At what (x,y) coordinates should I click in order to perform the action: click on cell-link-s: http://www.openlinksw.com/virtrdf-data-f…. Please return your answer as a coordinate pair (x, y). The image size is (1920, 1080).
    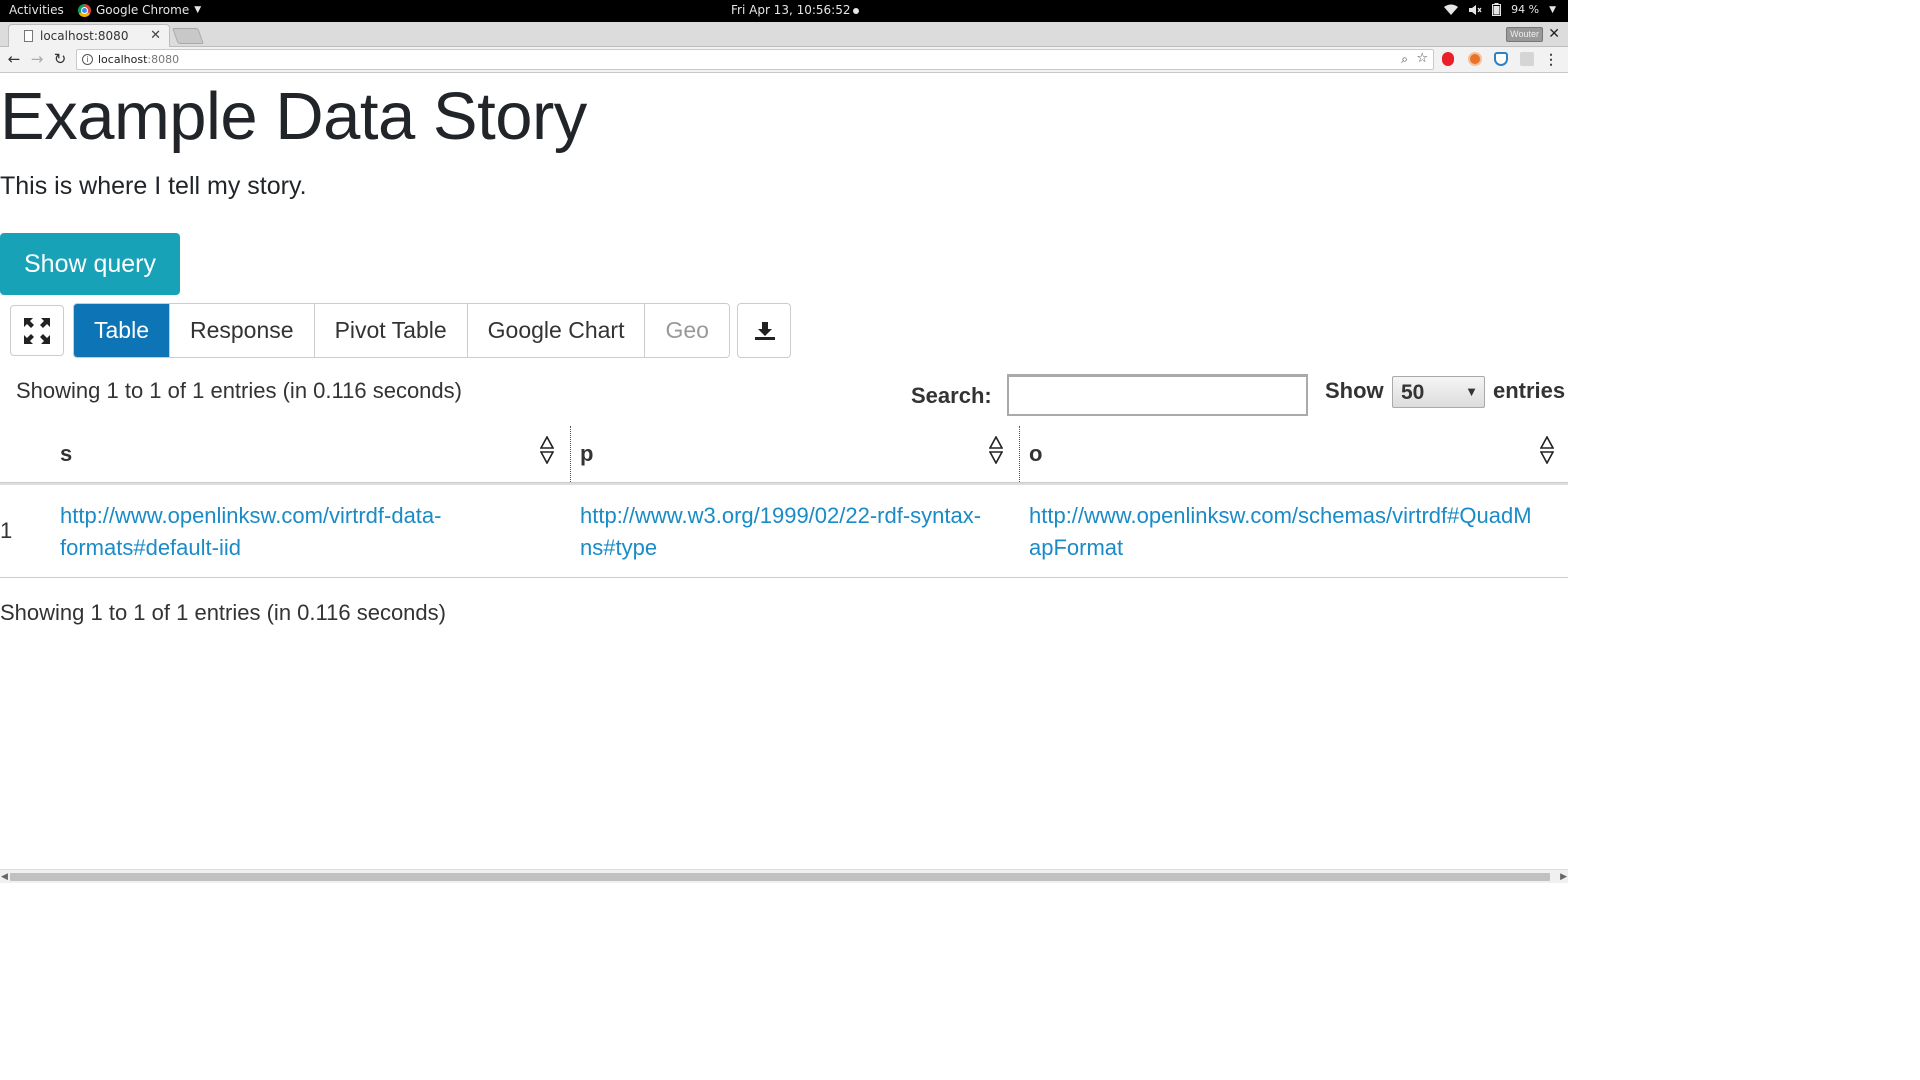
    Looking at the image, I should click on (250, 532).